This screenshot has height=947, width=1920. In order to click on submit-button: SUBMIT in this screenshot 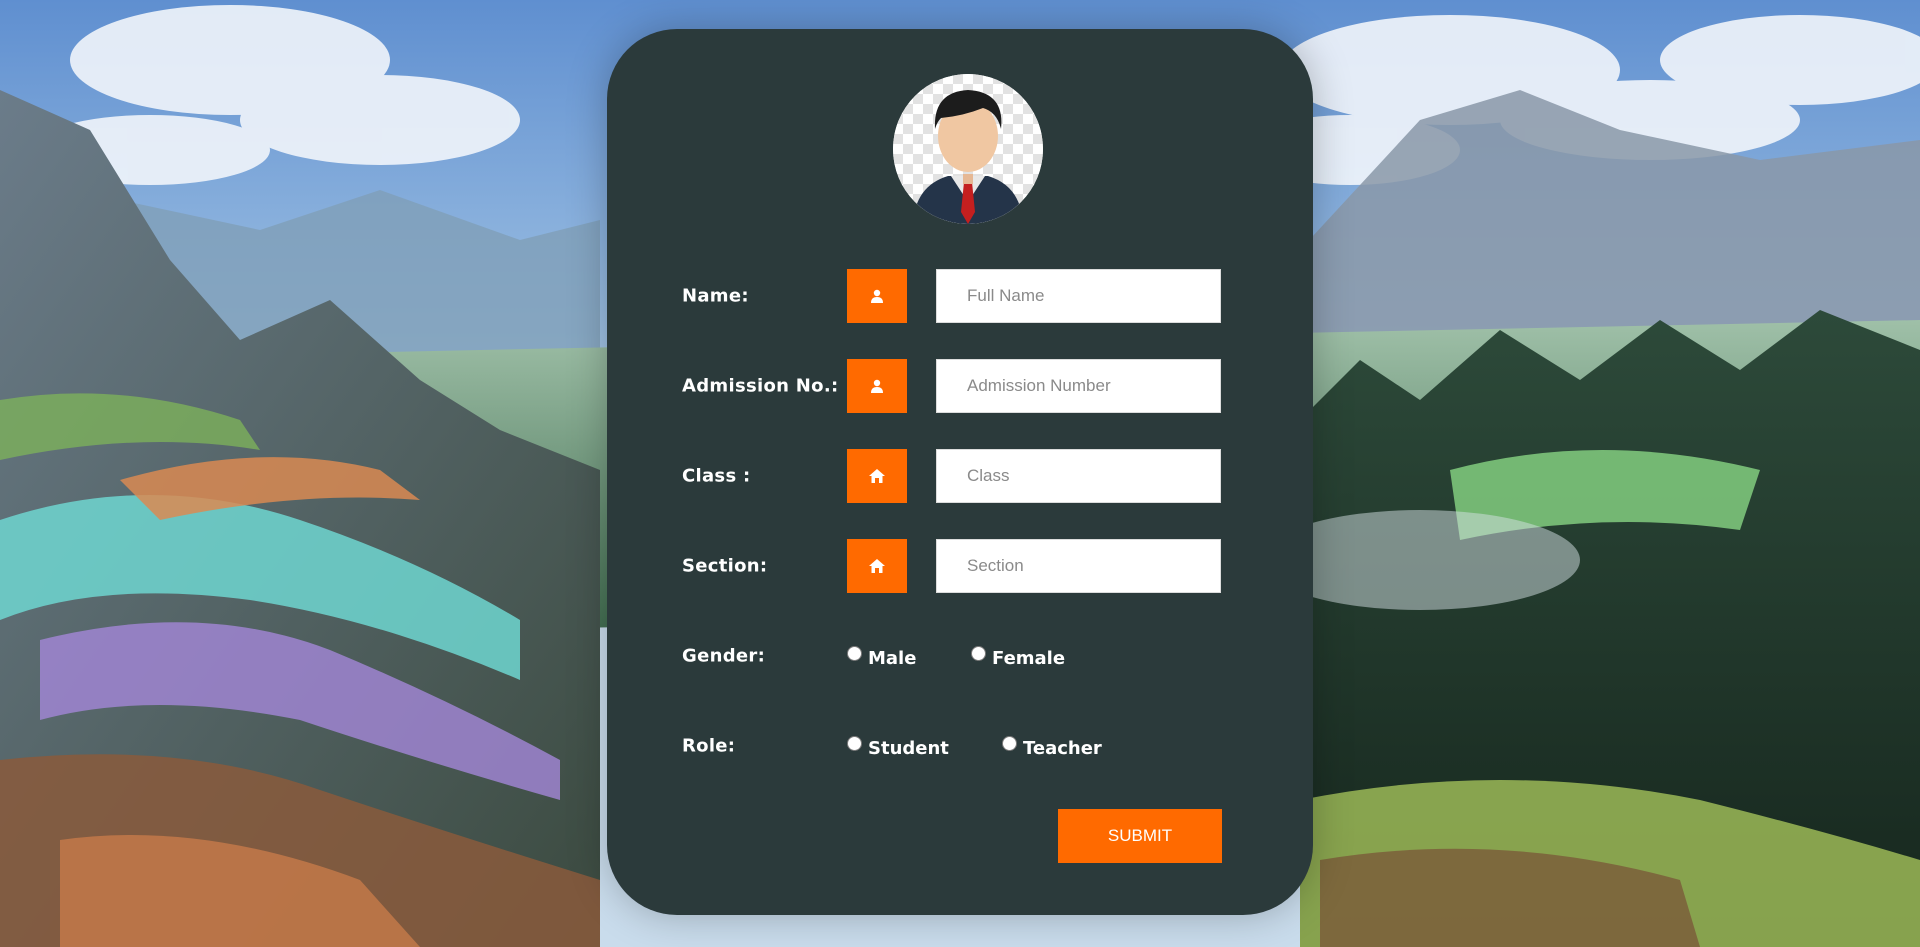, I will do `click(1140, 836)`.